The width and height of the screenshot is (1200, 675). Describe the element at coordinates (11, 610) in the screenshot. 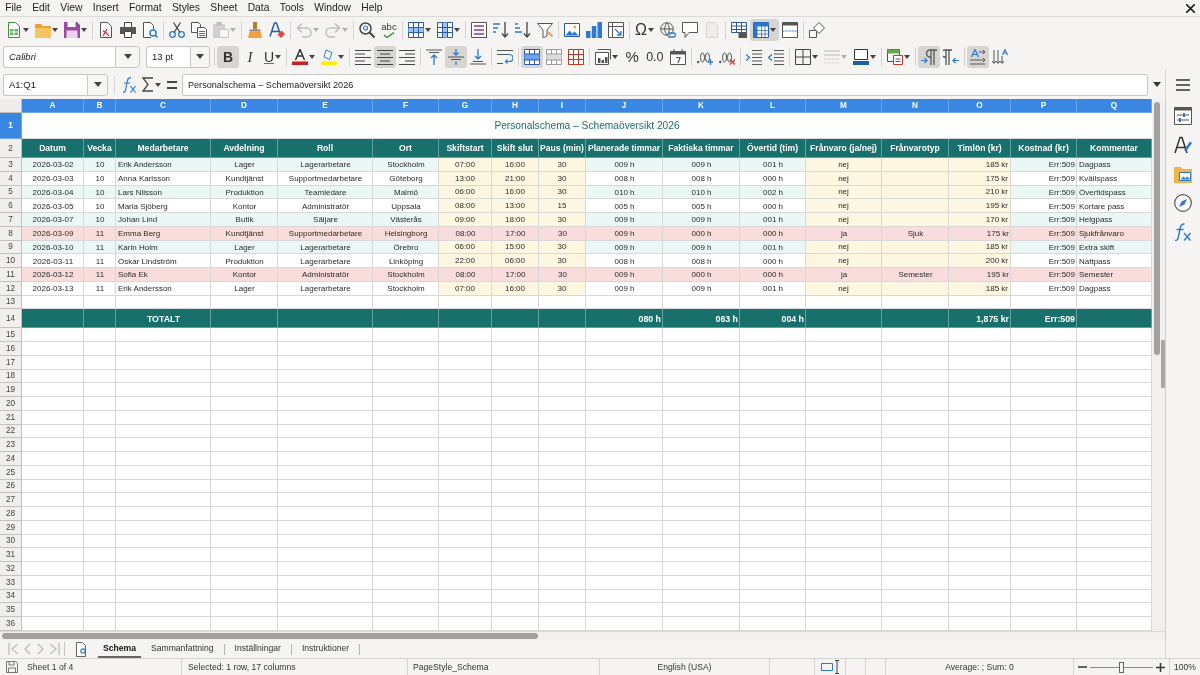

I see `row-header: 35` at that location.